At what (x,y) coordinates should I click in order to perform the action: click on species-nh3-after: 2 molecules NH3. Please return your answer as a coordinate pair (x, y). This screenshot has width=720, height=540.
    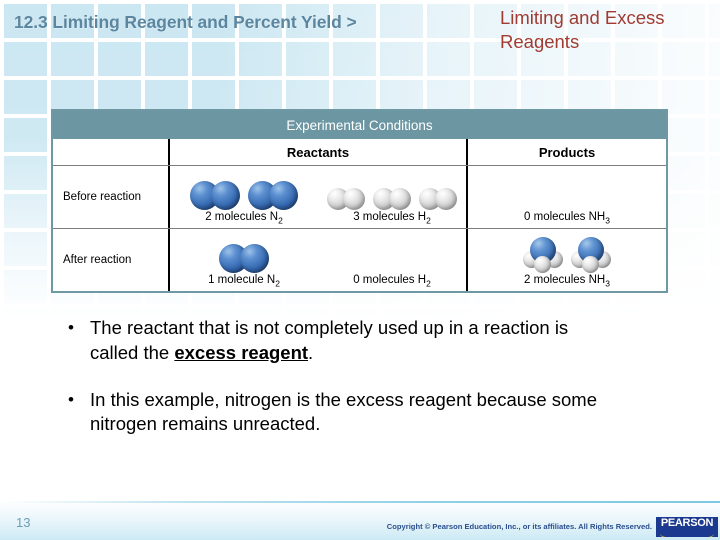
    Looking at the image, I should click on (567, 260).